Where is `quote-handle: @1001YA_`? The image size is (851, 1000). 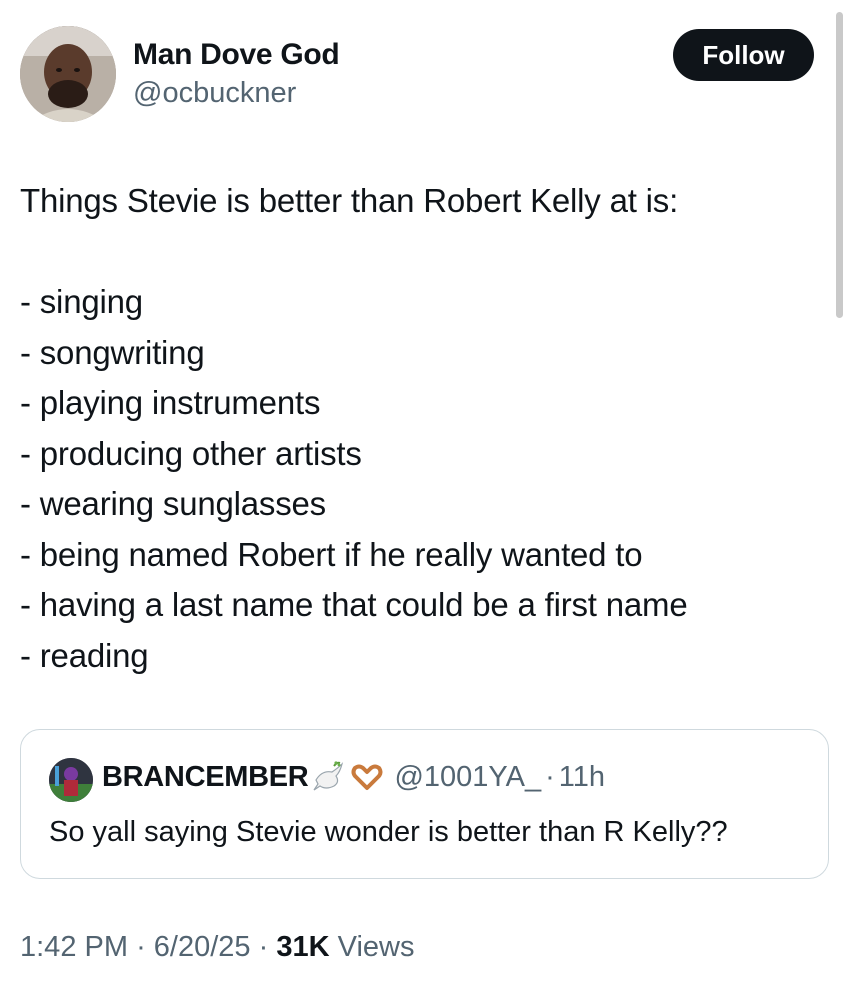 quote-handle: @1001YA_ is located at coordinates (467, 777).